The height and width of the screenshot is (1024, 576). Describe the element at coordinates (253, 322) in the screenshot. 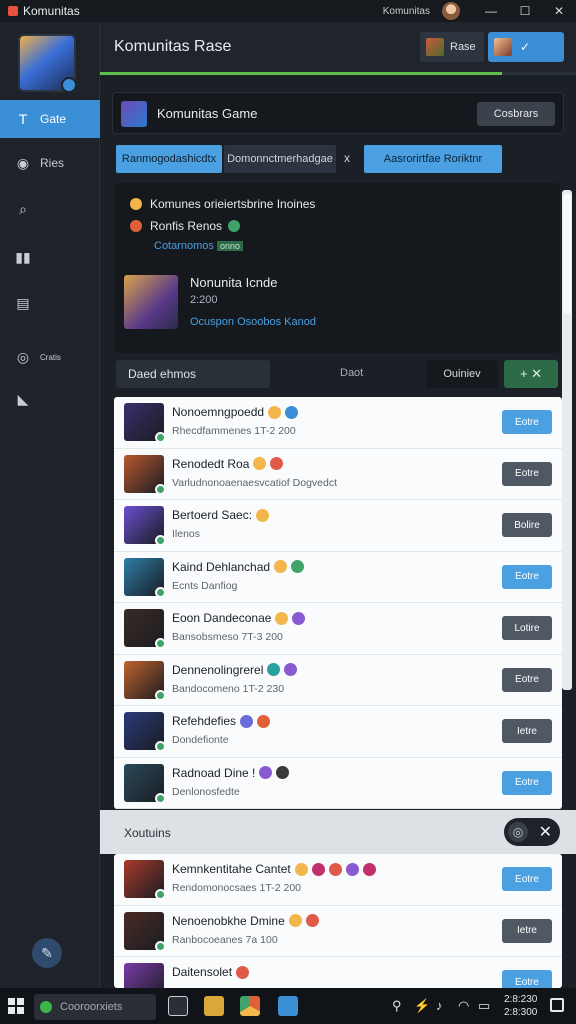

I see `featured-link: Ocuspon Osoobos Kanod` at that location.